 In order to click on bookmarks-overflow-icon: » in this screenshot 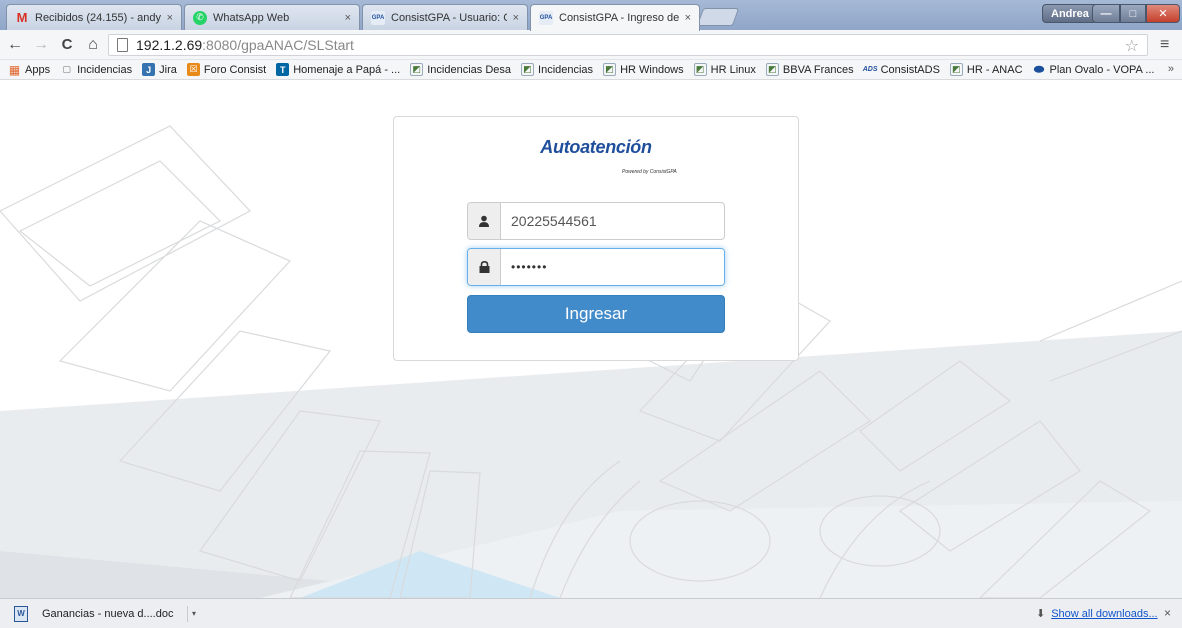, I will do `click(1171, 69)`.